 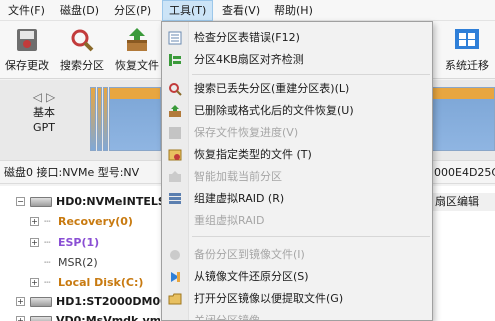 I want to click on menu-item-label: 搜索已丢失分区(重建分区表)(L), so click(x=272, y=88).